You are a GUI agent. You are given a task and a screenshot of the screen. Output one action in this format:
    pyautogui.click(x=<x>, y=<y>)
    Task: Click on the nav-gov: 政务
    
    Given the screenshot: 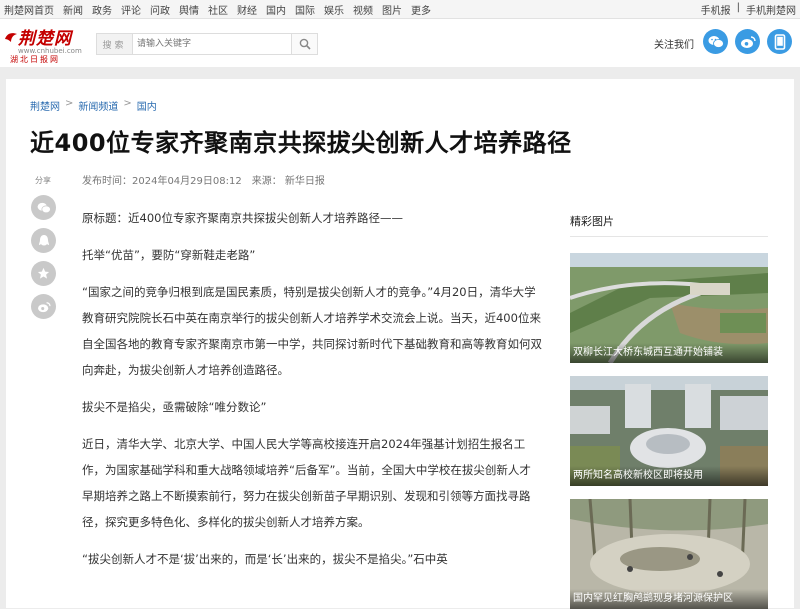 What is the action you would take?
    pyautogui.click(x=102, y=9)
    